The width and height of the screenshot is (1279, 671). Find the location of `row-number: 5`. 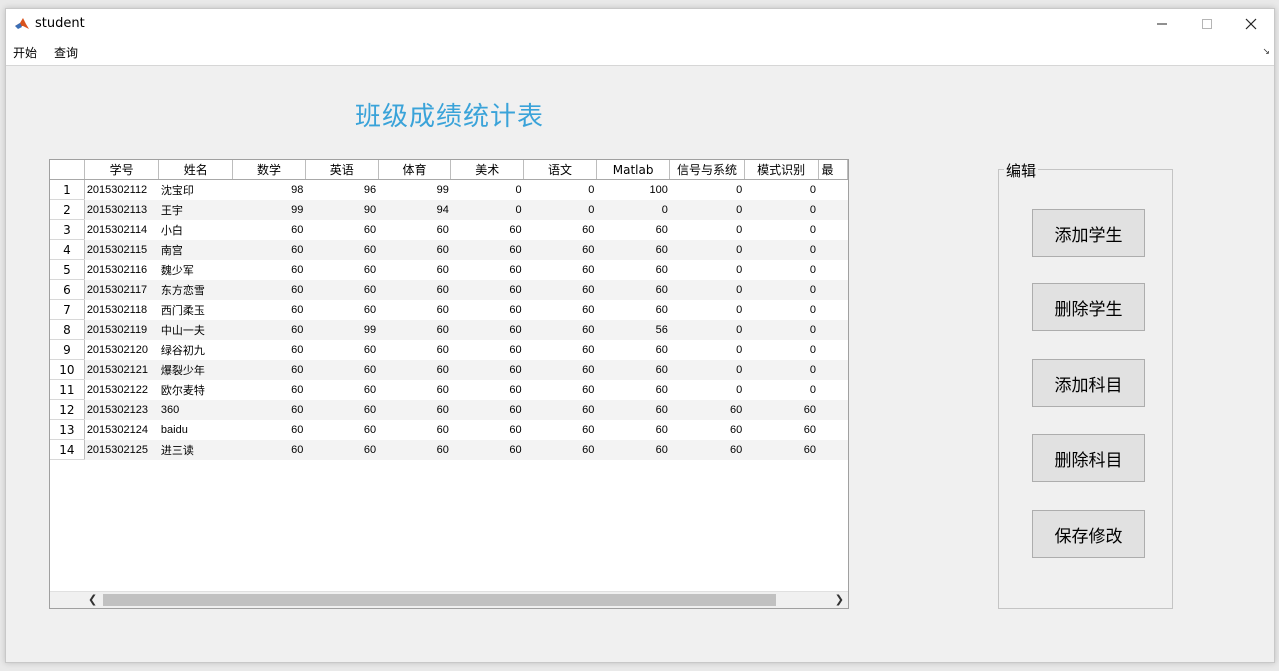

row-number: 5 is located at coordinates (67, 269).